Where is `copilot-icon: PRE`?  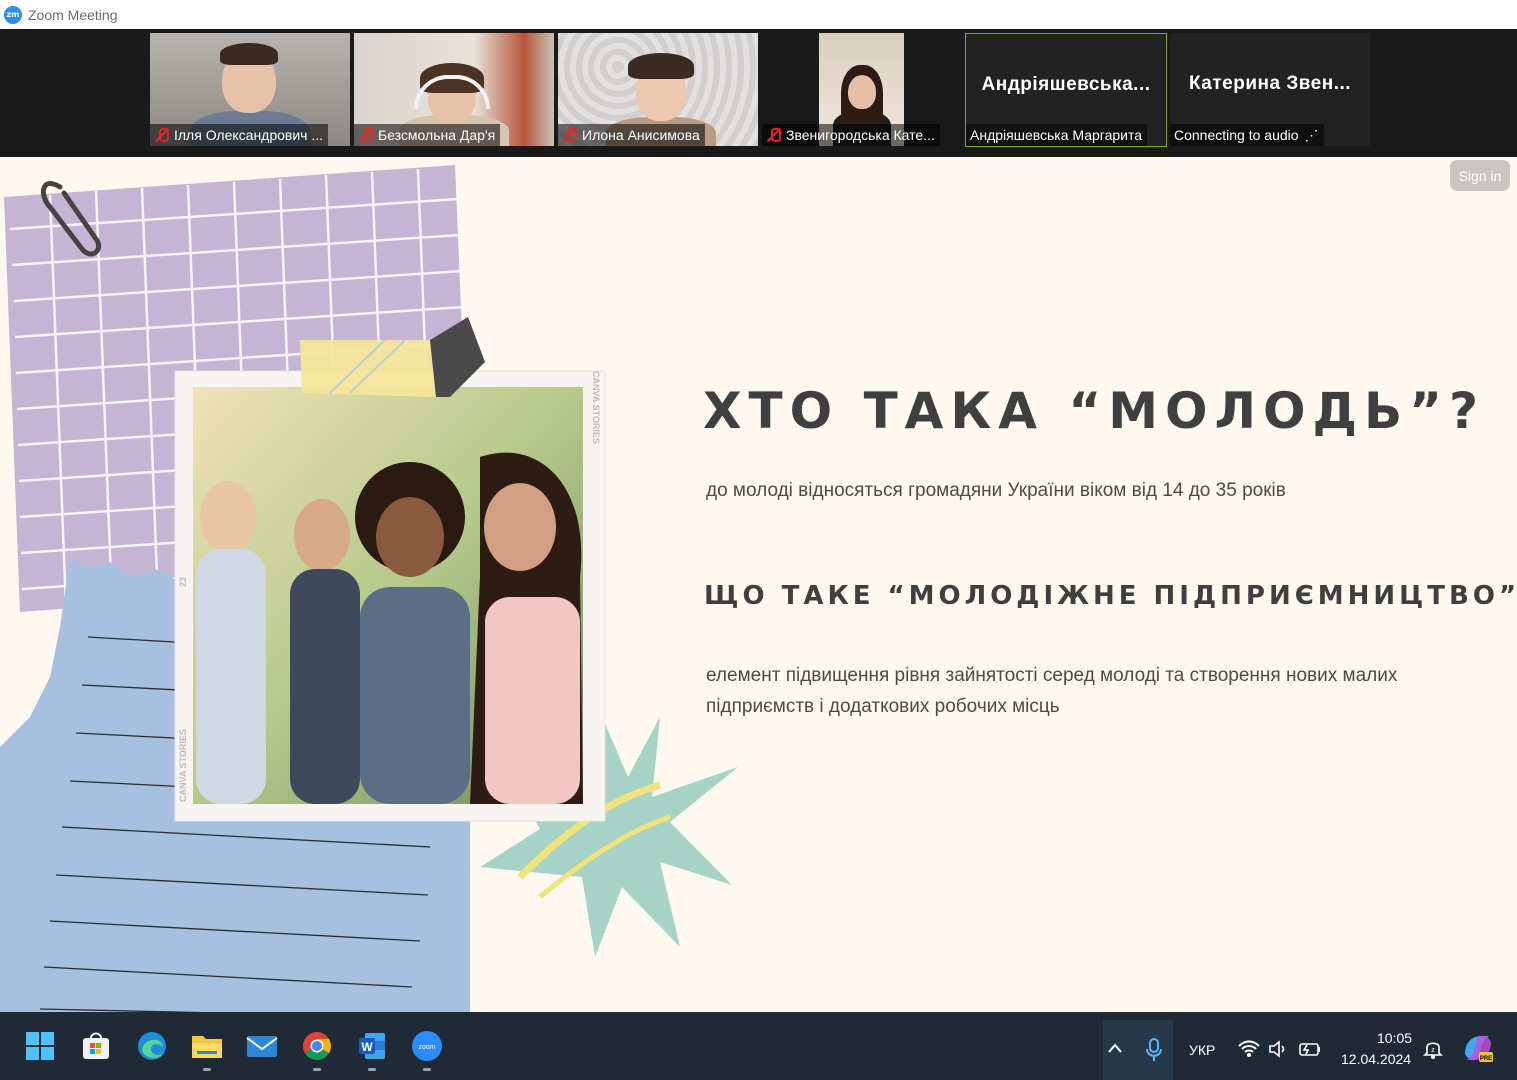
copilot-icon: PRE is located at coordinates (1478, 1048).